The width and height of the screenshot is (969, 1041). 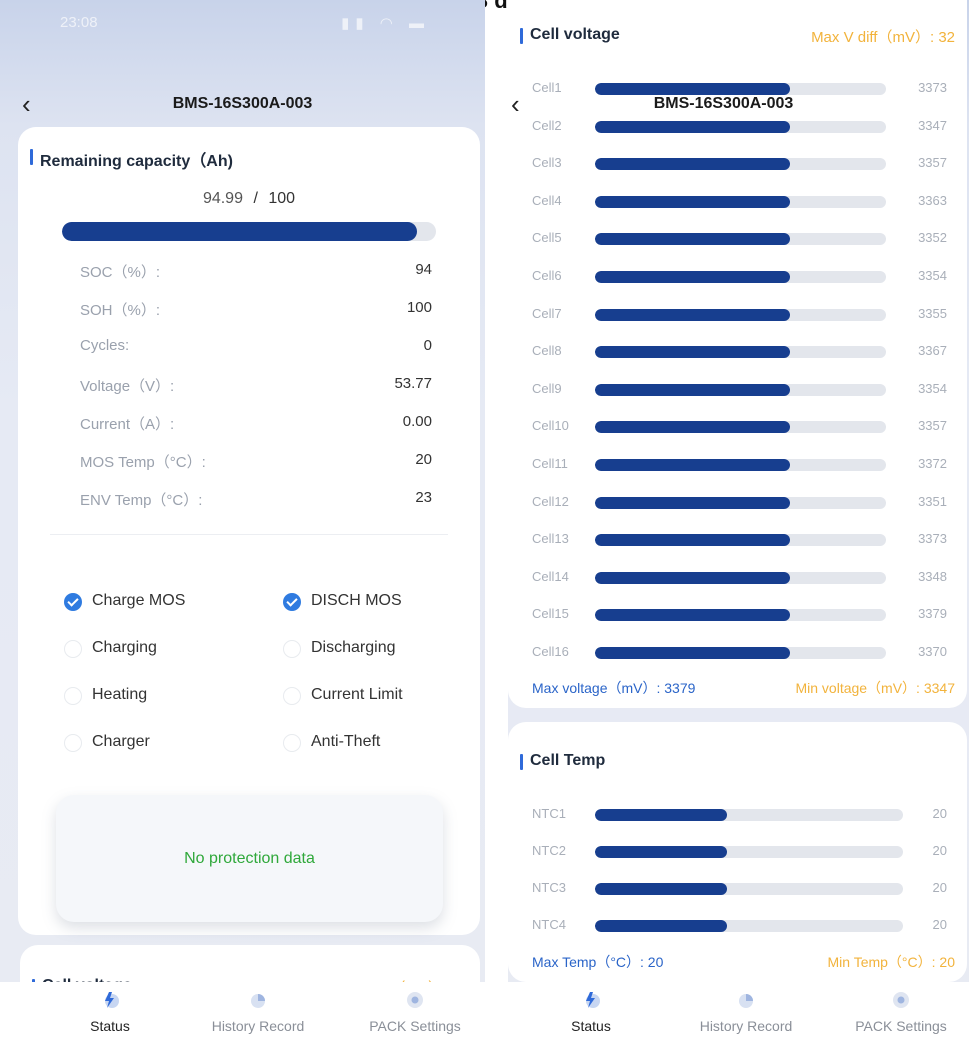 What do you see at coordinates (127, 424) in the screenshot?
I see `metric-label: Current（A）:` at bounding box center [127, 424].